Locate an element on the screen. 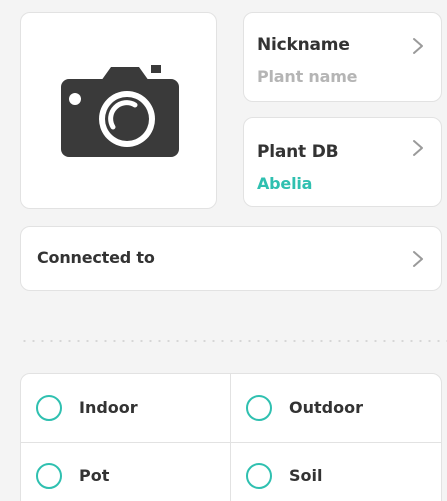  plant-db-row: Plant DB Abelia is located at coordinates (342, 162).